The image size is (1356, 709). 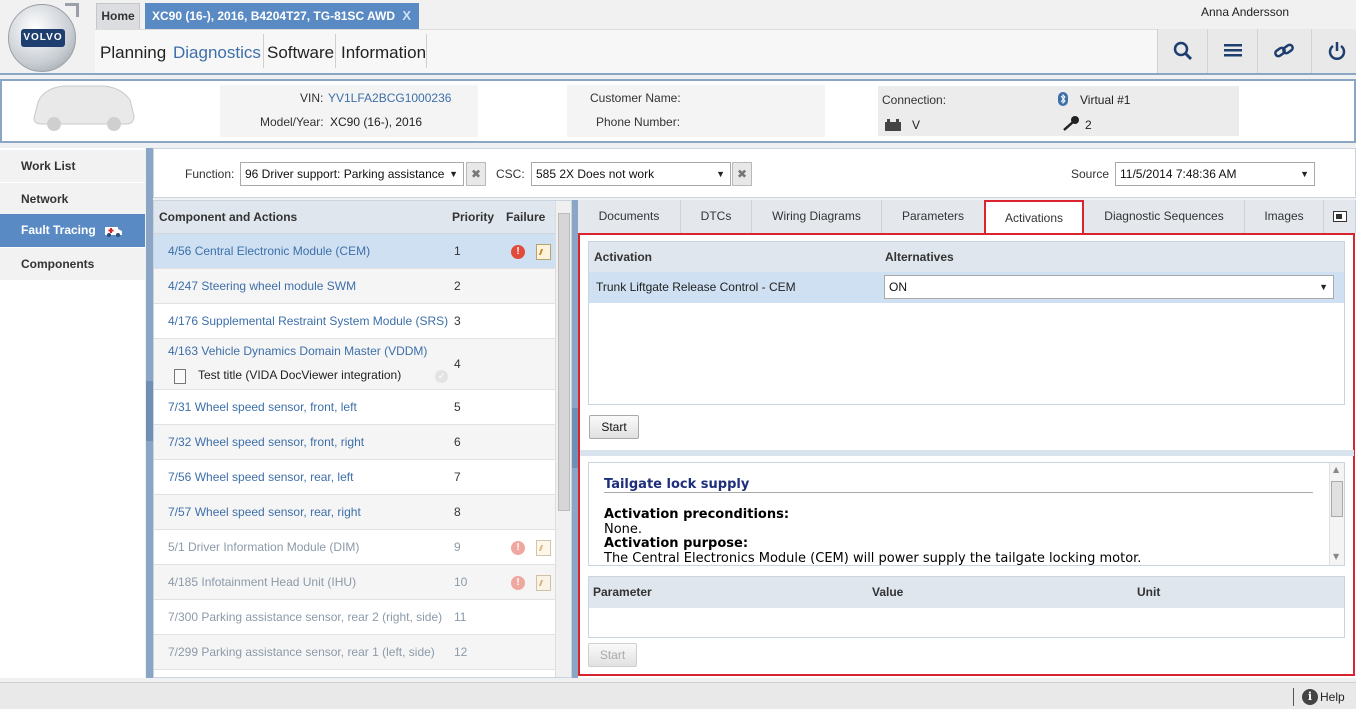 I want to click on description-scrollbar: ▲ ▼, so click(x=1336, y=514).